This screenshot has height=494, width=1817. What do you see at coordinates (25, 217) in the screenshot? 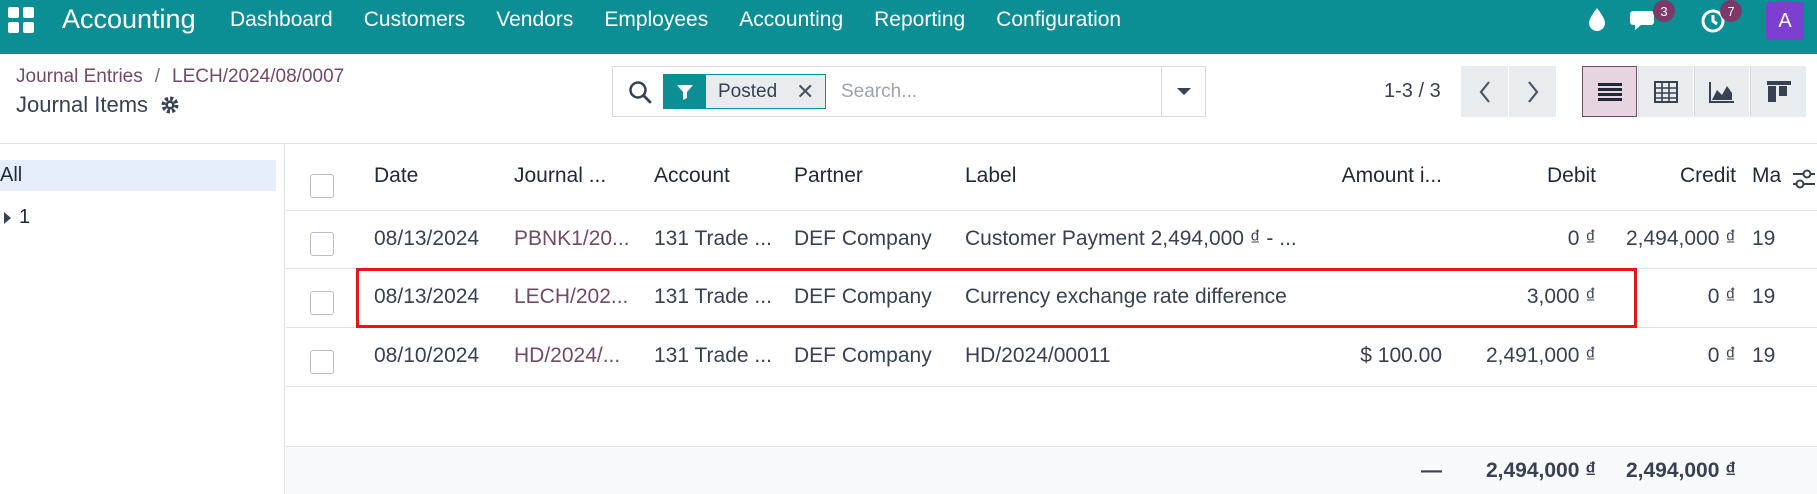
I see `sidebar-item-group-label: 1` at bounding box center [25, 217].